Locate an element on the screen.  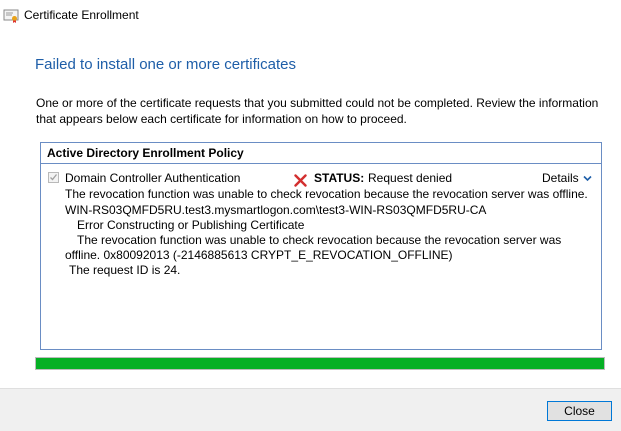
chevron-down-icon is located at coordinates (587, 178).